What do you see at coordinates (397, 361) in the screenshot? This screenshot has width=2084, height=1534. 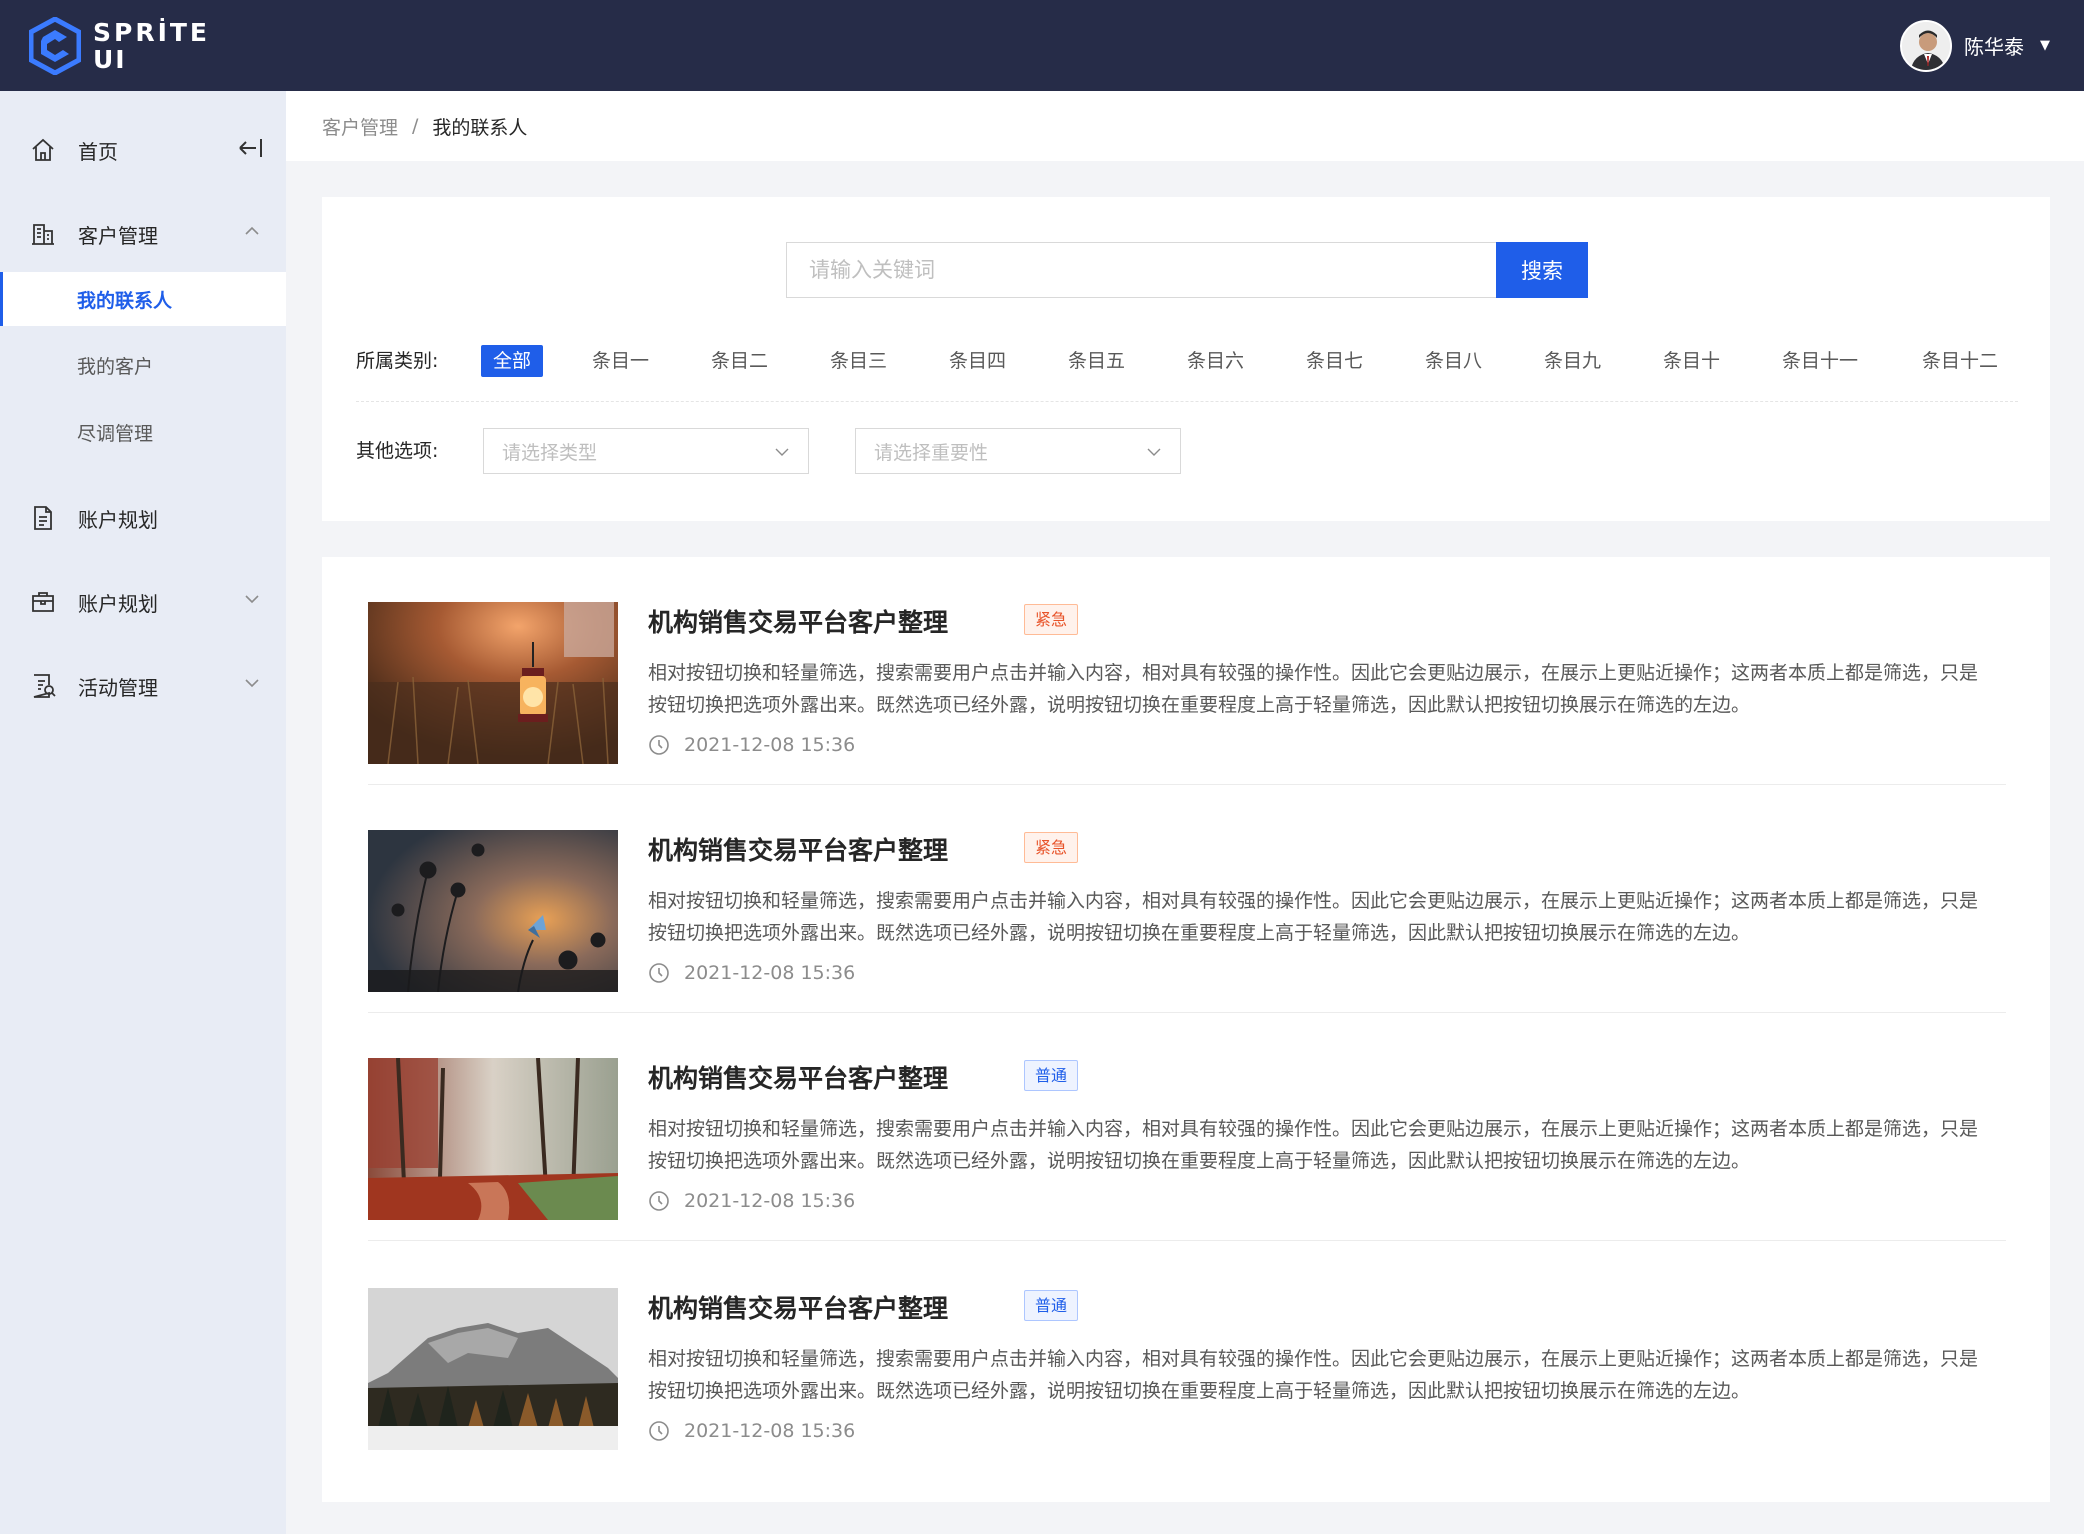 I see `category-label: 所属类别:` at bounding box center [397, 361].